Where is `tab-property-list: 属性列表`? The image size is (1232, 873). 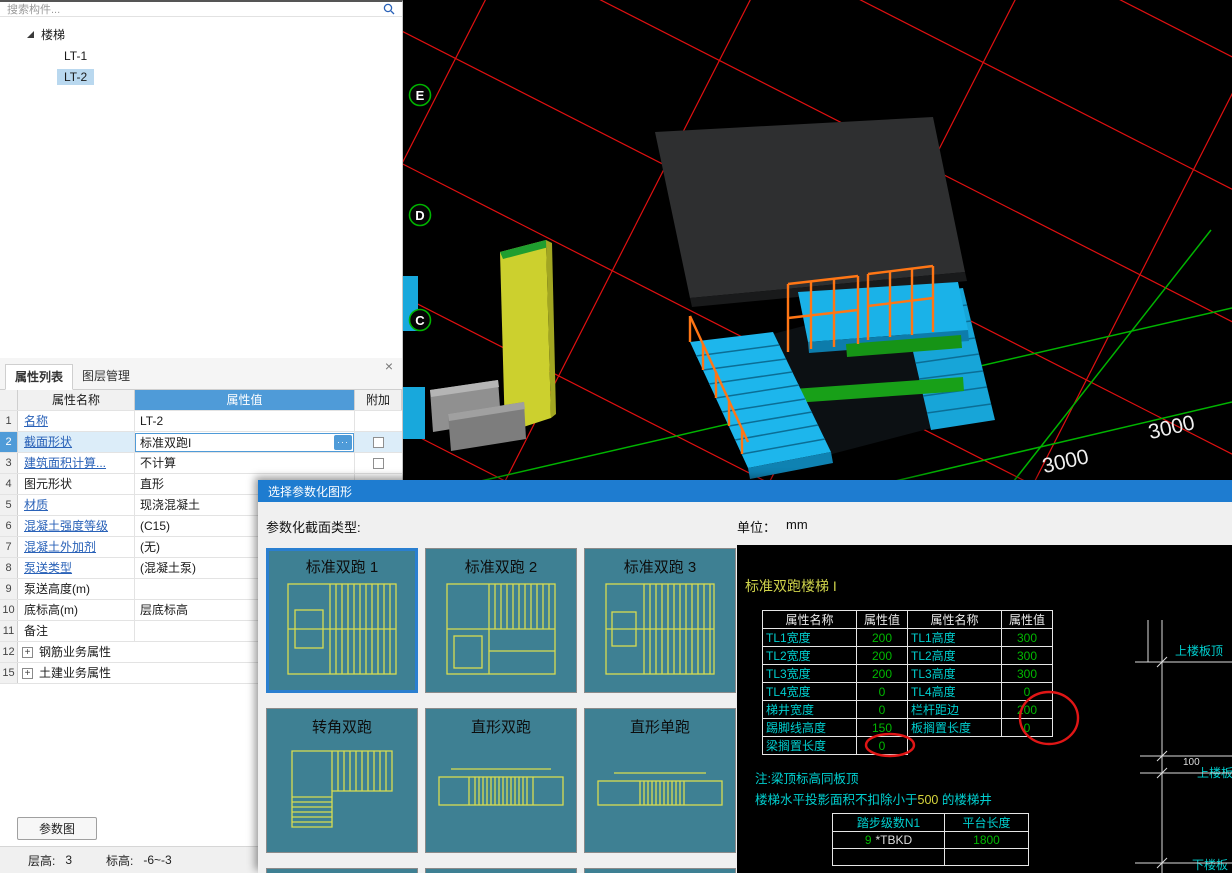
tab-property-list: 属性列表 is located at coordinates (39, 377).